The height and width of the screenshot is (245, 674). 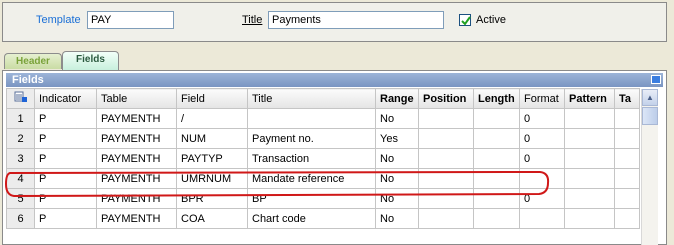 What do you see at coordinates (212, 138) in the screenshot?
I see `cell-field: NUM` at bounding box center [212, 138].